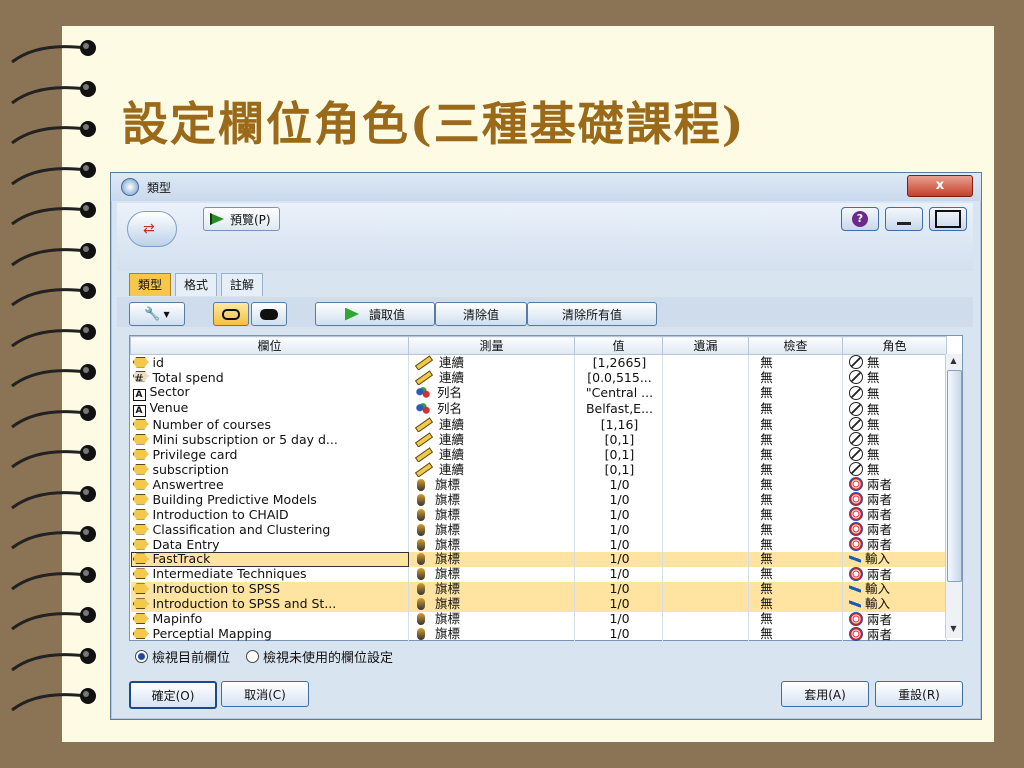 This screenshot has height=768, width=1024. What do you see at coordinates (491, 345) in the screenshot?
I see `column-header-measure: 測量` at bounding box center [491, 345].